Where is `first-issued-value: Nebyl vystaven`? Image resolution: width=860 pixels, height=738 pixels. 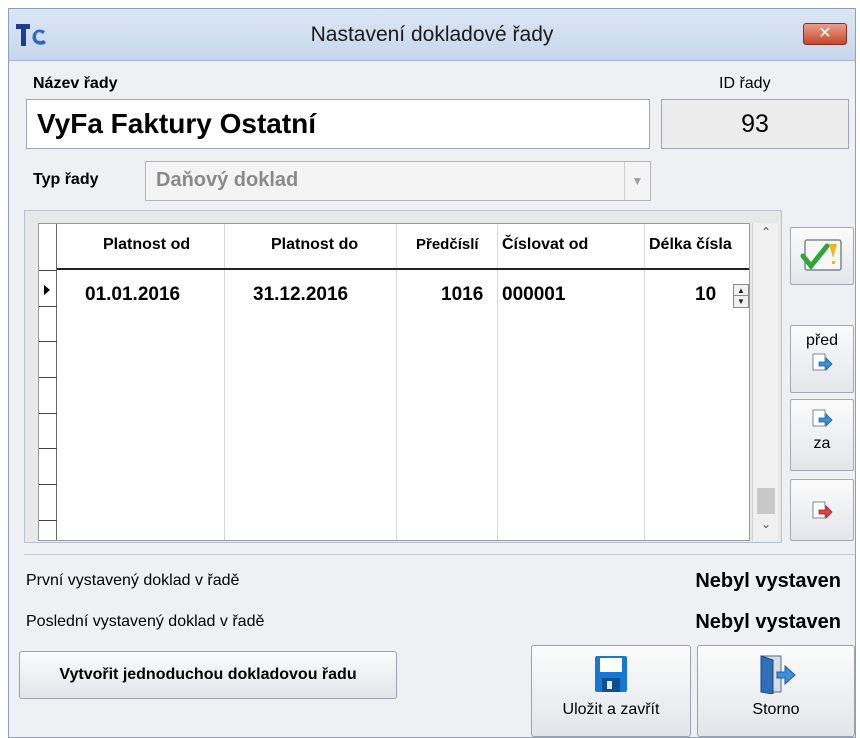 first-issued-value: Nebyl vystaven is located at coordinates (768, 581).